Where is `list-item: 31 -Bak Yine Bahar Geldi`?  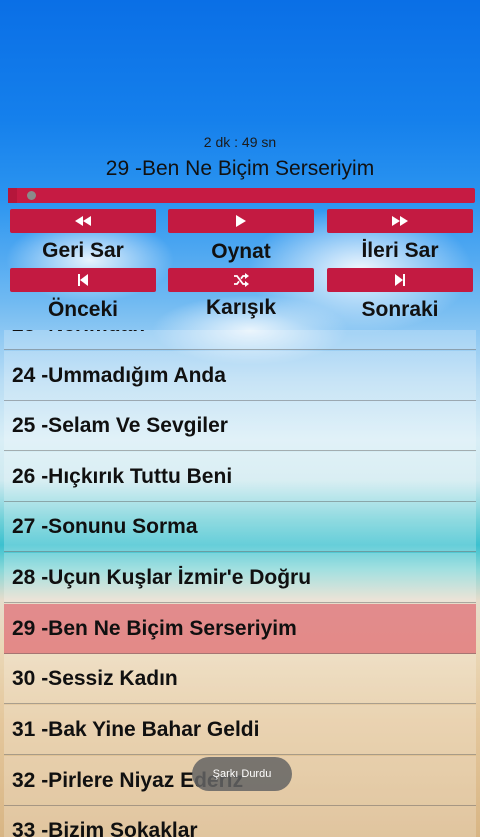 list-item: 31 -Bak Yine Bahar Geldi is located at coordinates (240, 730).